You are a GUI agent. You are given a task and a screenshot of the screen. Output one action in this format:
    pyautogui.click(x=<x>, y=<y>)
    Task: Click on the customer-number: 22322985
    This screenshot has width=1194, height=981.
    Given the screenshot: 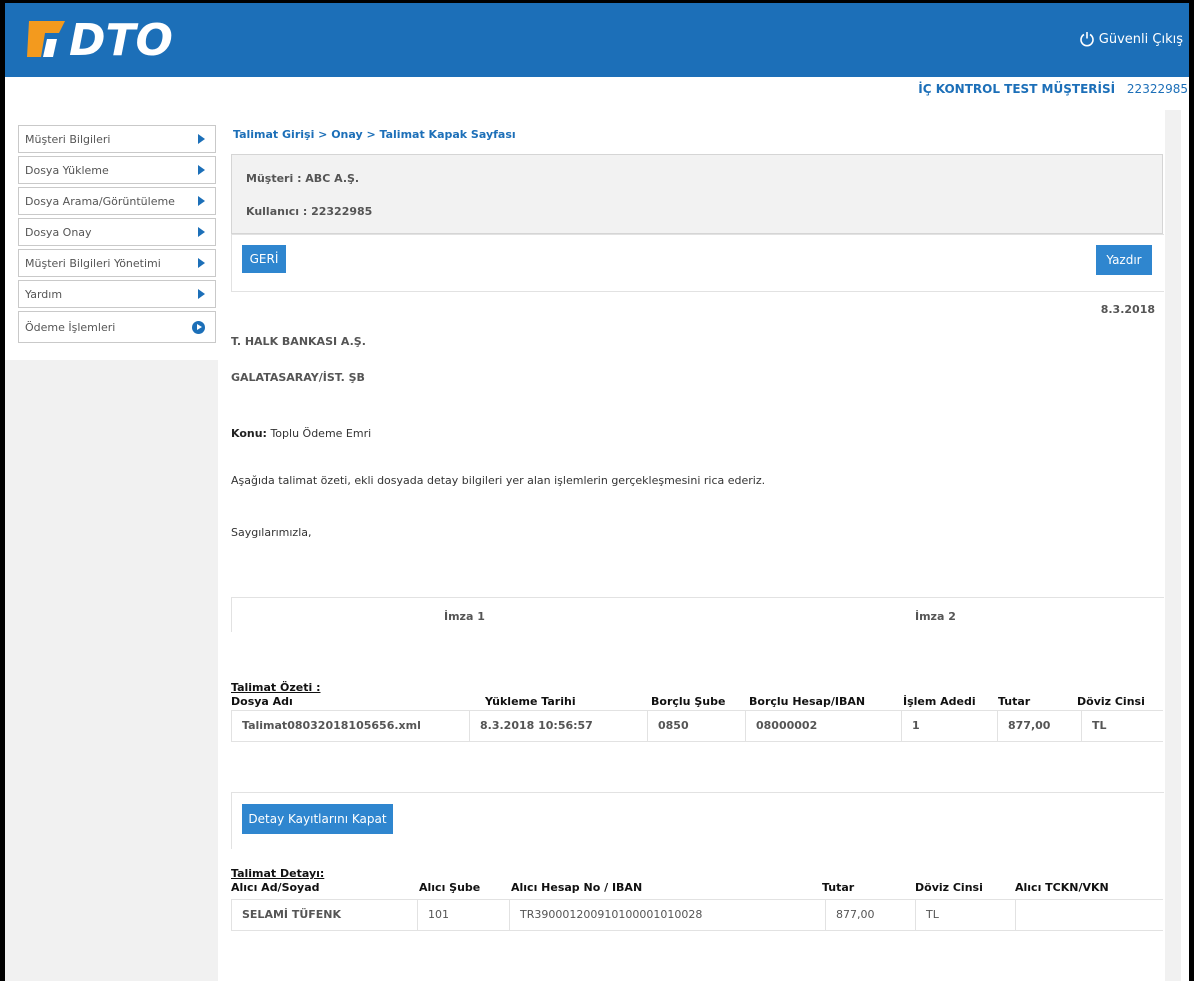 What is the action you would take?
    pyautogui.click(x=1157, y=89)
    